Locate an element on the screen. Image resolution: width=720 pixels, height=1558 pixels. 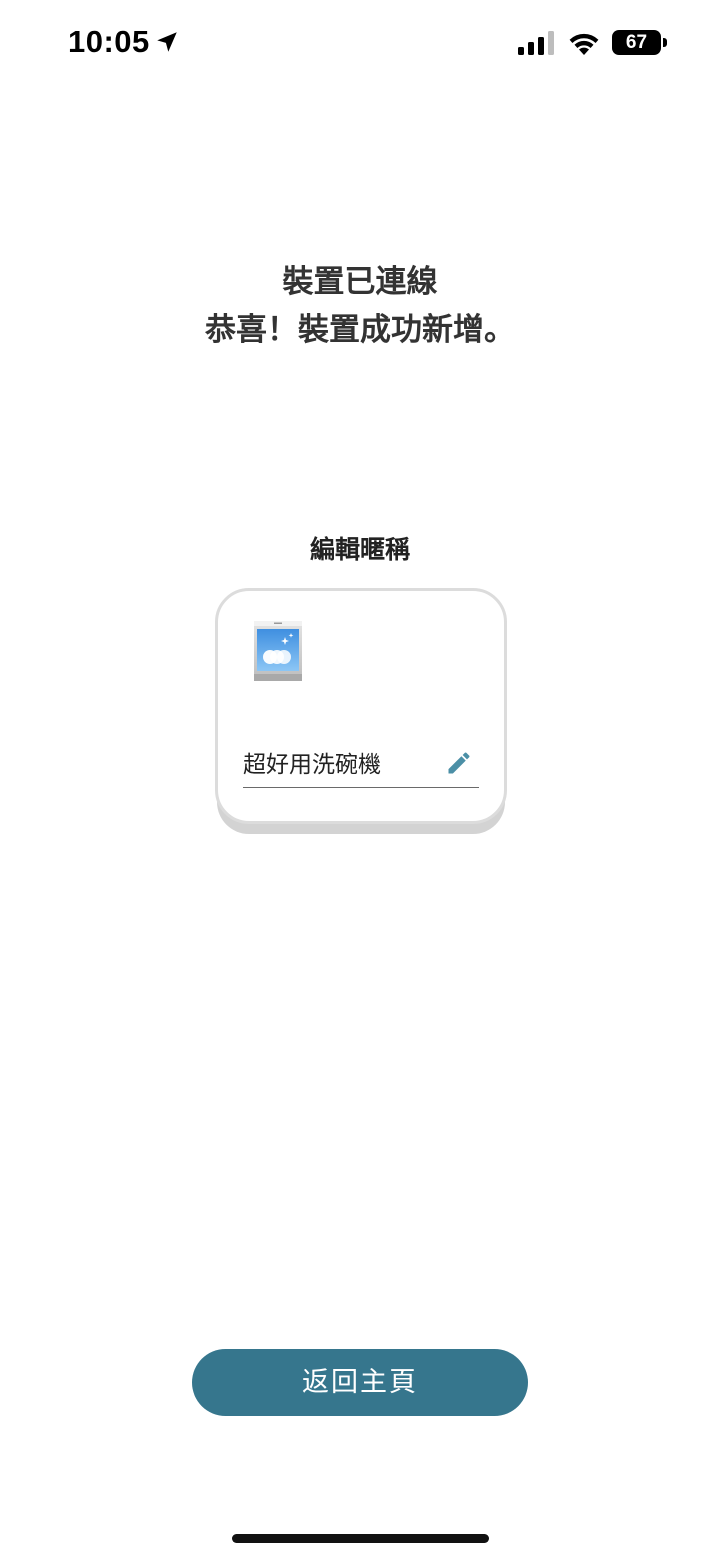
status-bar: 10:05 67 is located at coordinates (360, 45).